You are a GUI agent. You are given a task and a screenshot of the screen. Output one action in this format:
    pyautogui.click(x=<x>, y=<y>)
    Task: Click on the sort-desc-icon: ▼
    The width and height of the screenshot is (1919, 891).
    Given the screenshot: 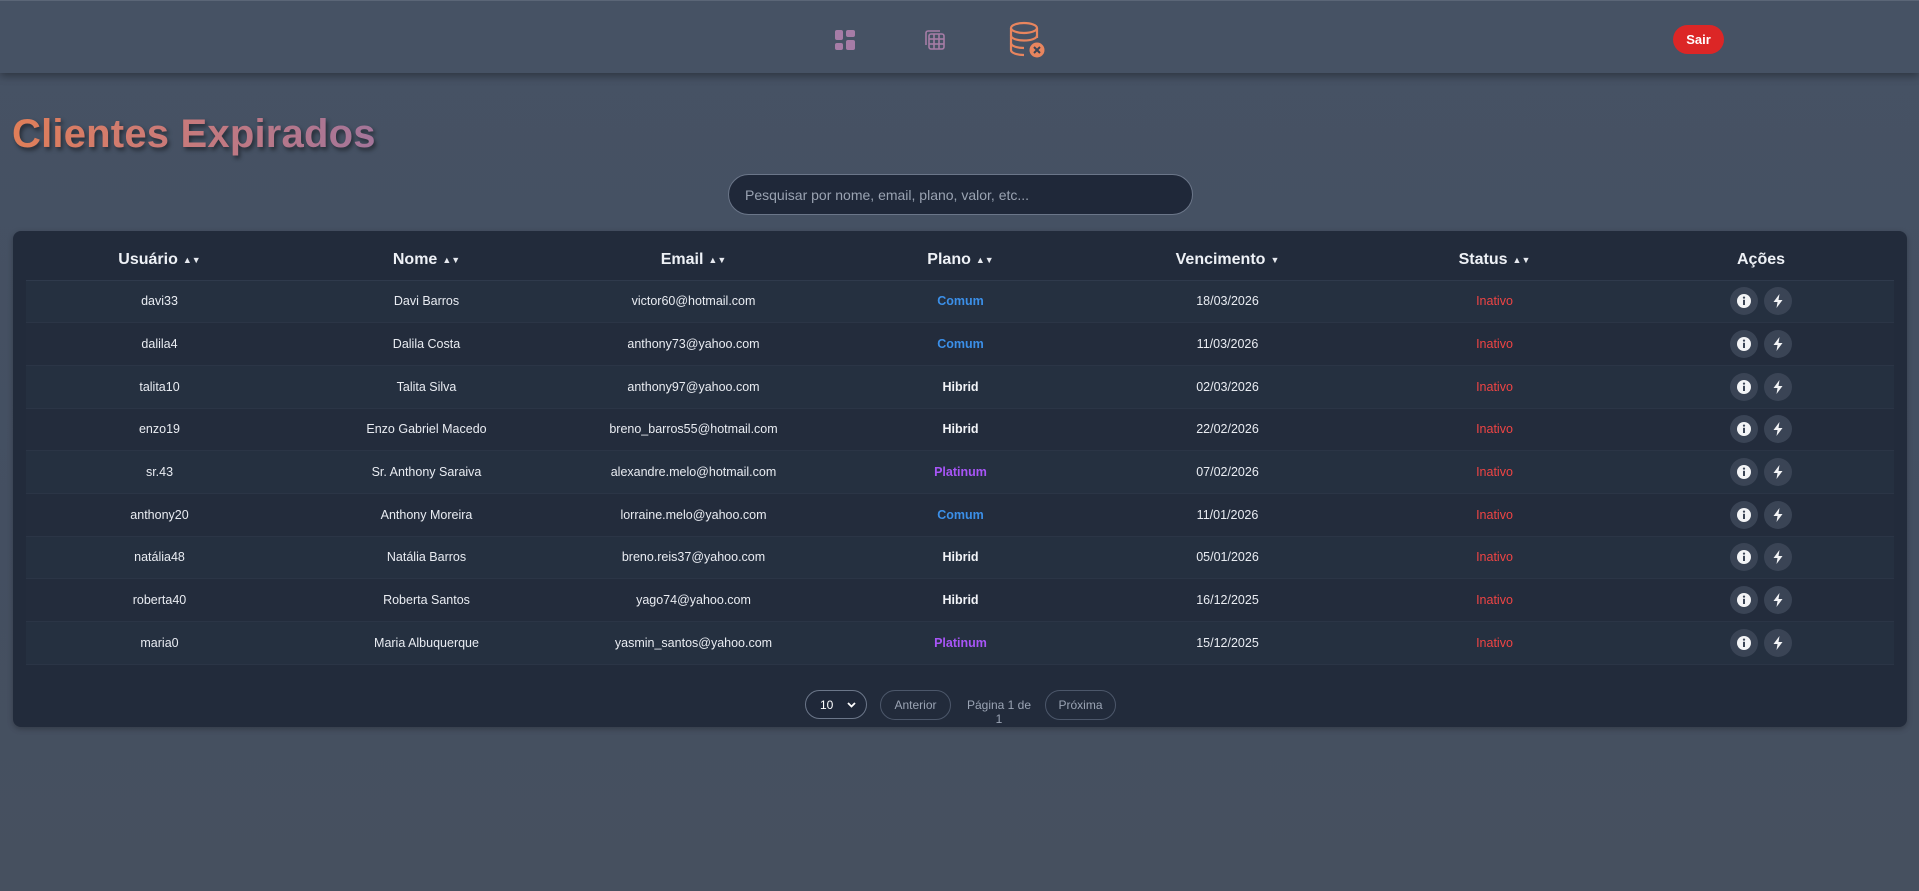 What is the action you would take?
    pyautogui.click(x=1274, y=260)
    